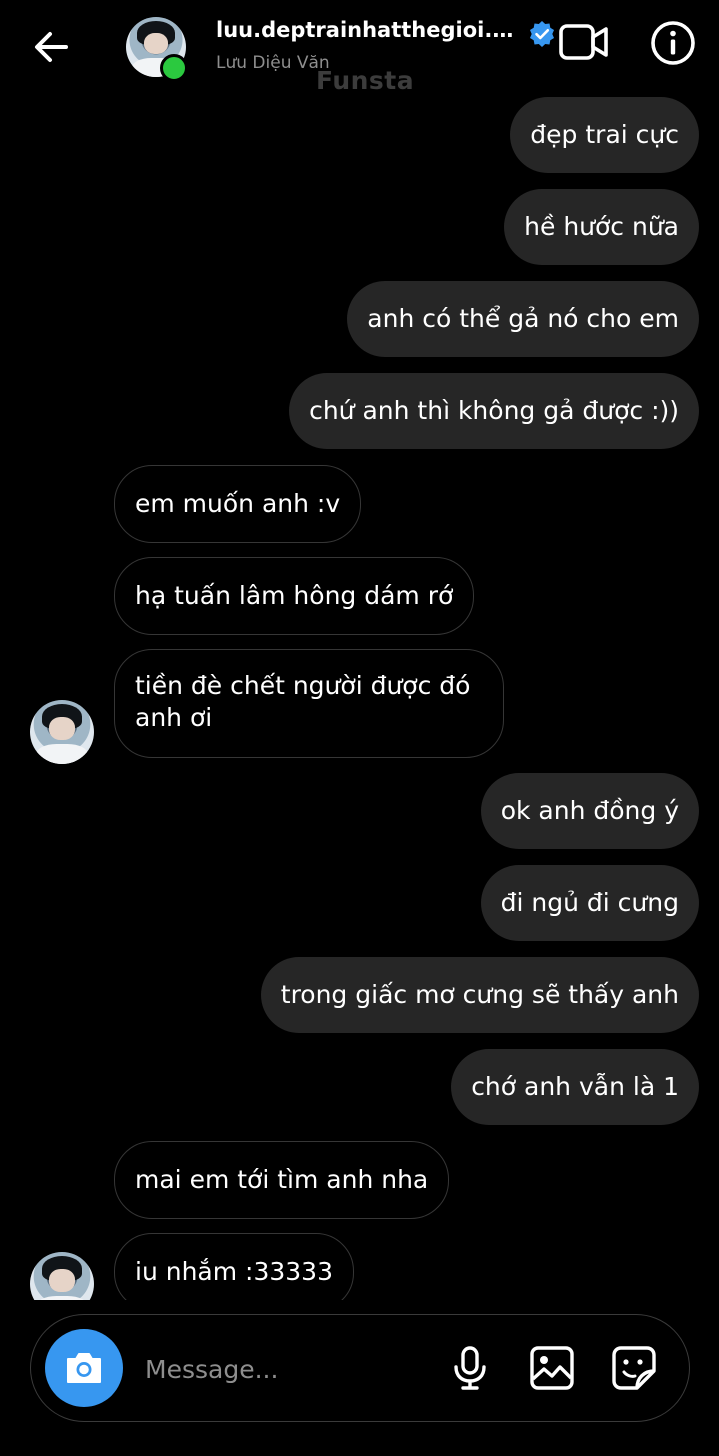 The width and height of the screenshot is (719, 1456). What do you see at coordinates (365, 80) in the screenshot?
I see `watermark: Funsta` at bounding box center [365, 80].